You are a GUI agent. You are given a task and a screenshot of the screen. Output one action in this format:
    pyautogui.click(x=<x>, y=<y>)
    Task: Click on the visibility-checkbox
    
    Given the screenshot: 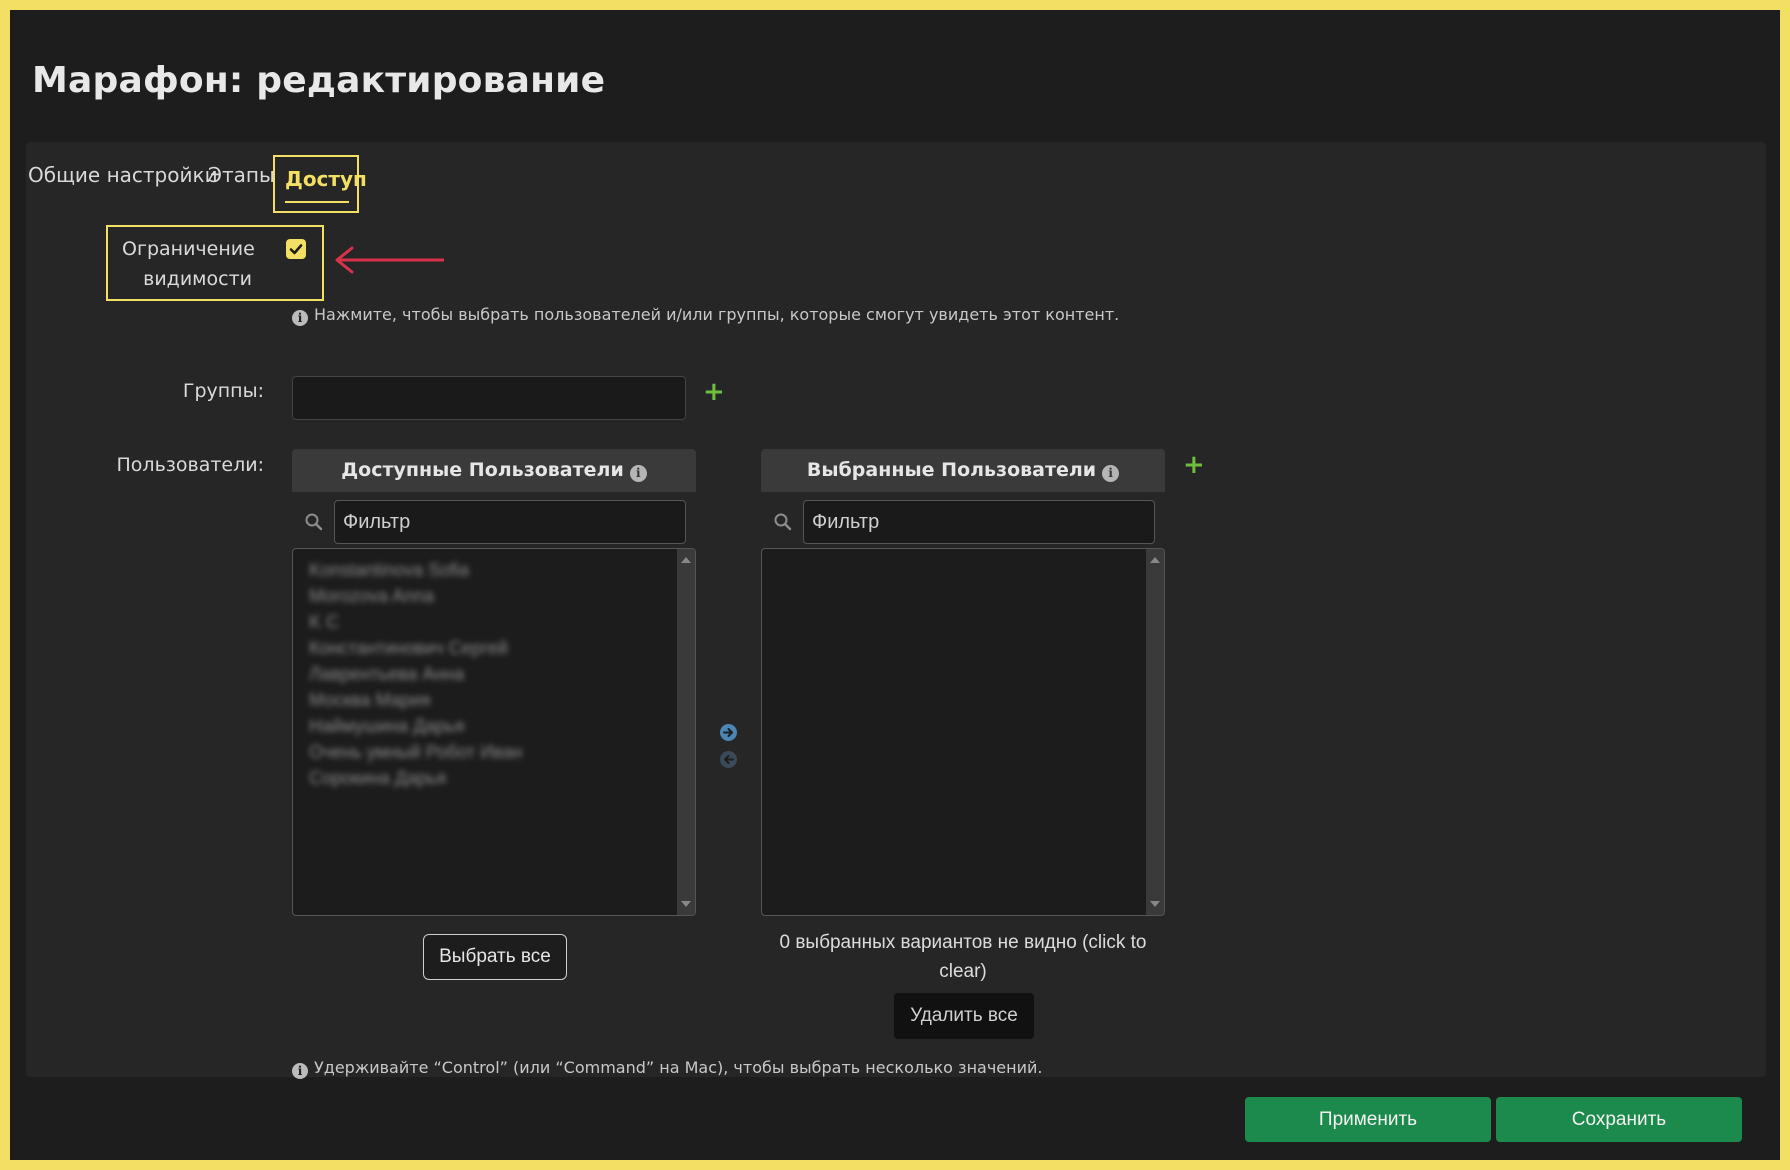 What is the action you would take?
    pyautogui.click(x=296, y=249)
    